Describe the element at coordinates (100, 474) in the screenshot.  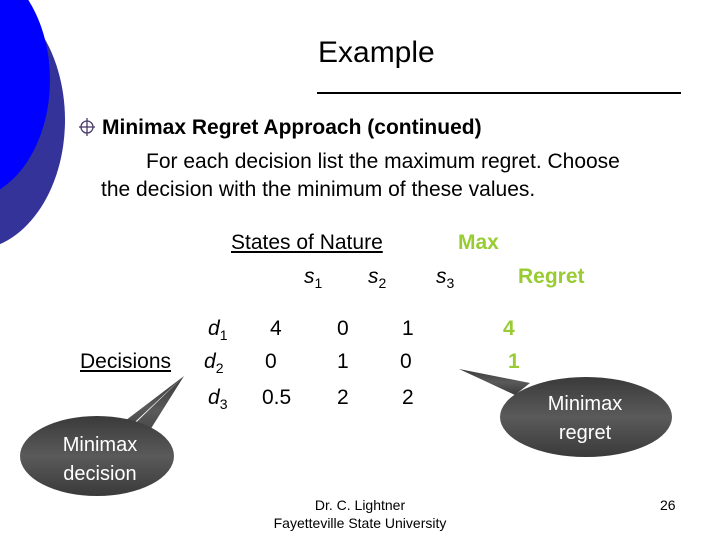
I see `callout-text-line: decision` at that location.